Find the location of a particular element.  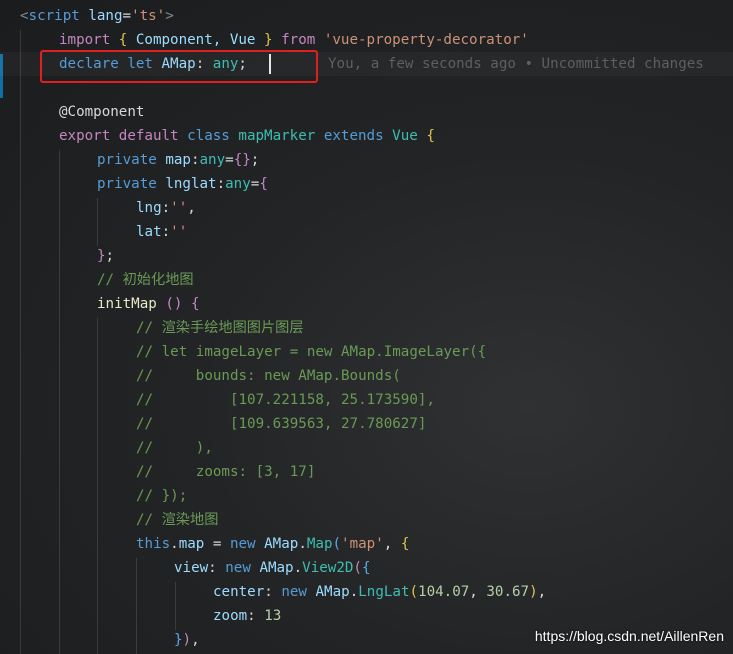

code-text: // zooms: [3, 17] is located at coordinates (225, 472).